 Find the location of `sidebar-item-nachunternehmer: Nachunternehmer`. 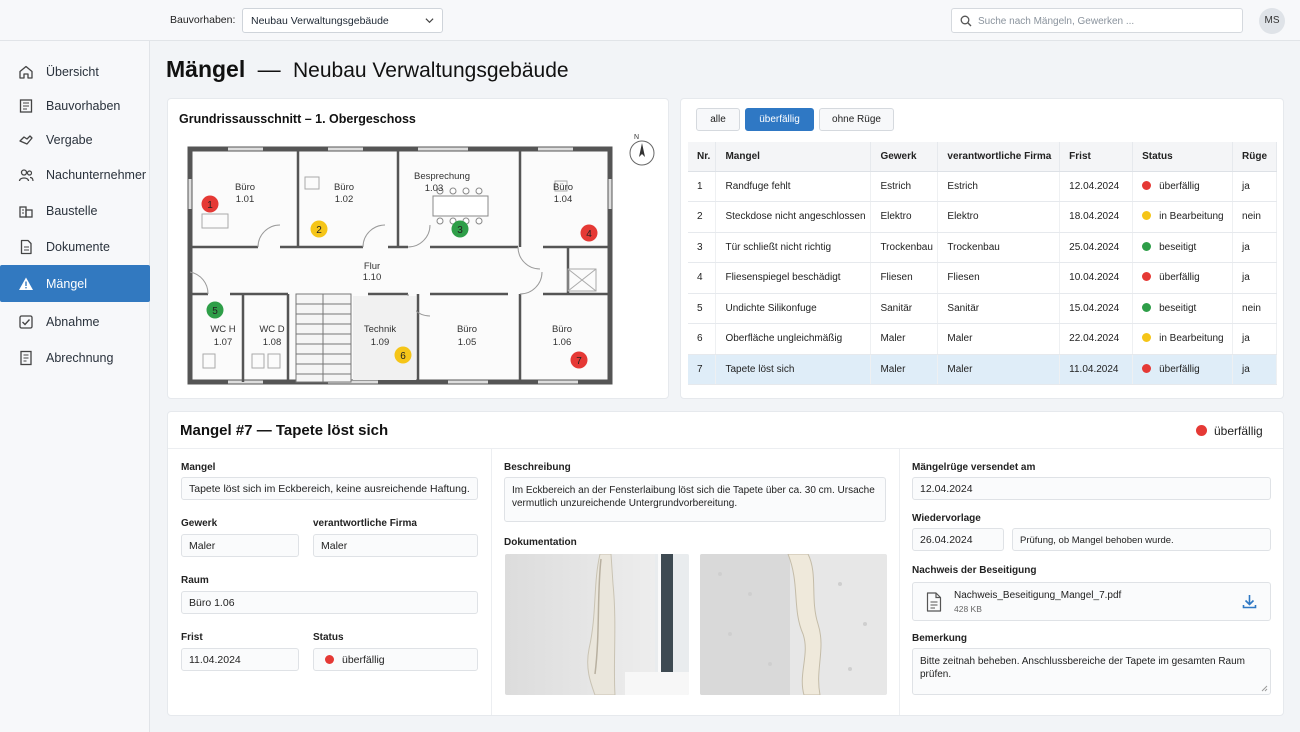

sidebar-item-nachunternehmer: Nachunternehmer is located at coordinates (75, 174).